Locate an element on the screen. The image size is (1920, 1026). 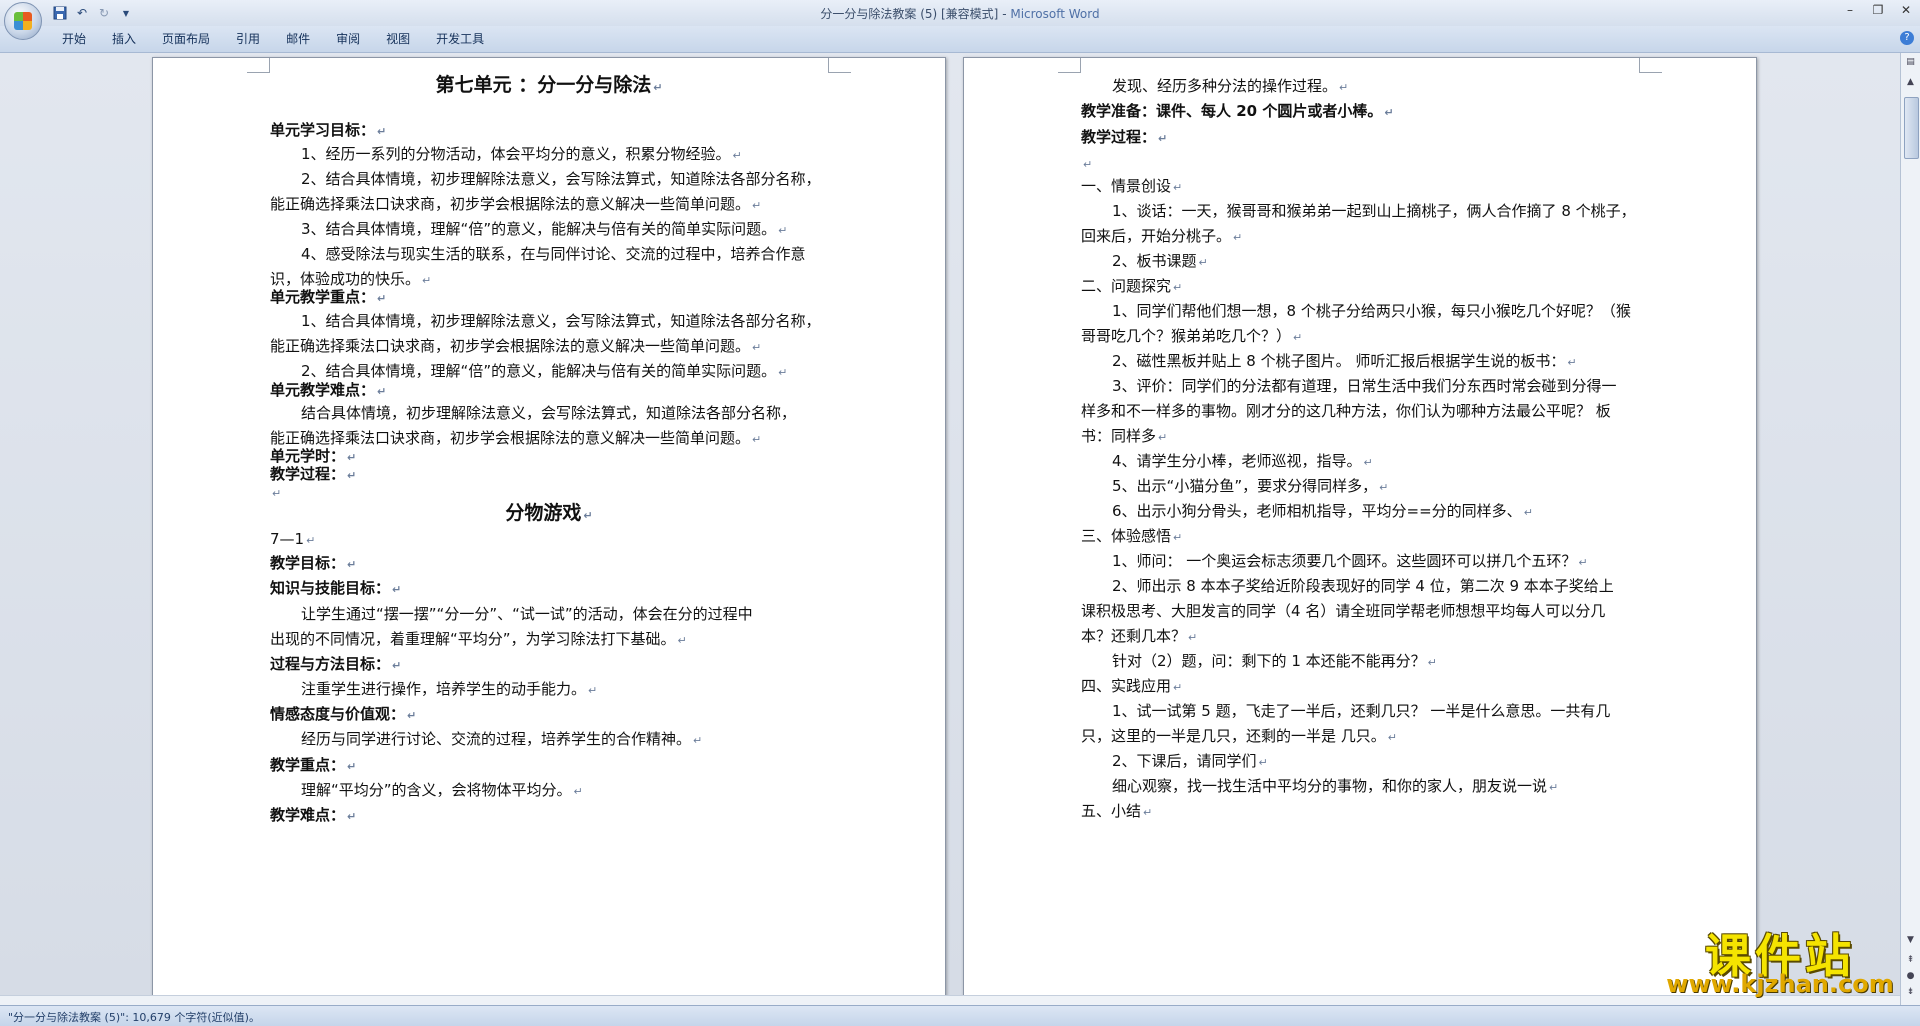
scroll-thumb is located at coordinates (1911, 128).